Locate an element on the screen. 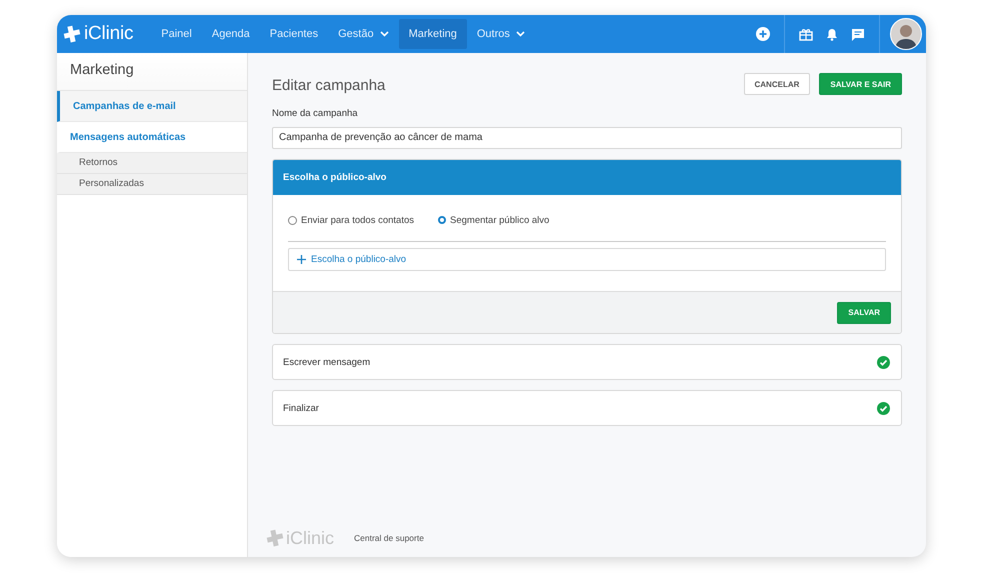 The image size is (982, 579). panel-header: Escolha o público-alvo is located at coordinates (587, 177).